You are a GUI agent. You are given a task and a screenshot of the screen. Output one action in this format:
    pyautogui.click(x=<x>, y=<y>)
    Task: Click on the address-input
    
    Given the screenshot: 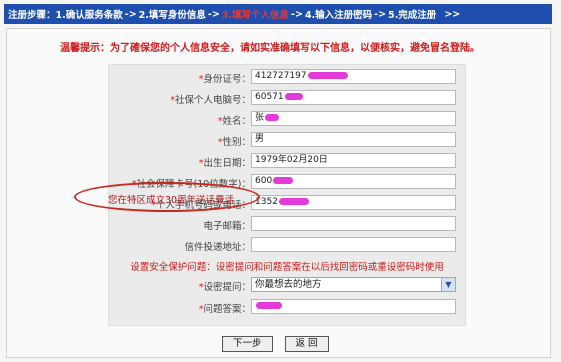 What is the action you would take?
    pyautogui.click(x=353, y=244)
    